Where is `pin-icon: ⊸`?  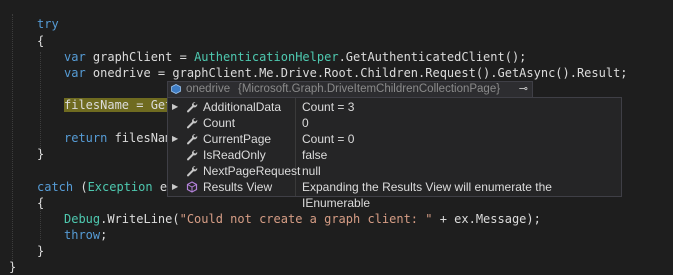
pin-icon: ⊸ is located at coordinates (523, 89).